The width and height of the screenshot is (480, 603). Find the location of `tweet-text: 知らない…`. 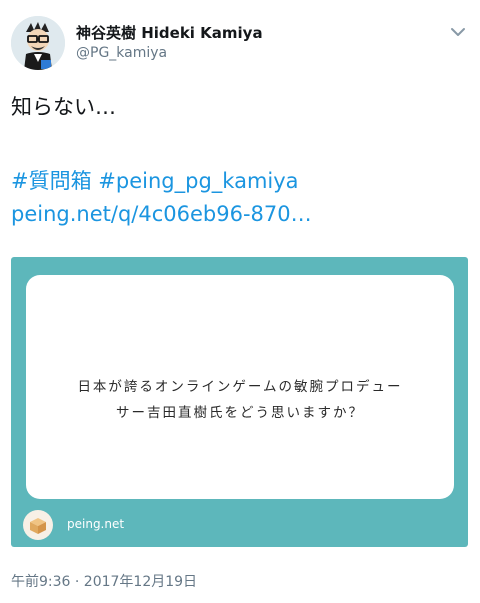

tweet-text: 知らない… is located at coordinates (63, 107).